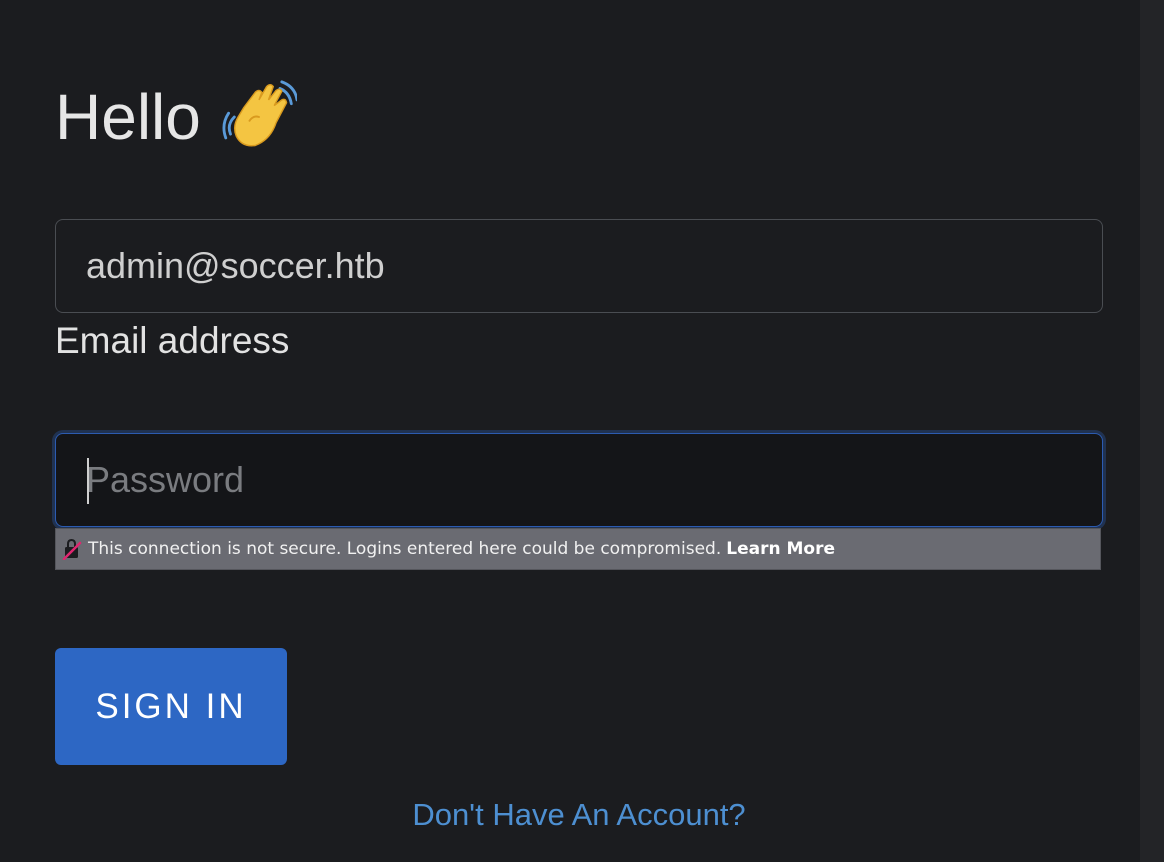 The width and height of the screenshot is (1164, 862). Describe the element at coordinates (172, 340) in the screenshot. I see `email-label: Email address` at that location.